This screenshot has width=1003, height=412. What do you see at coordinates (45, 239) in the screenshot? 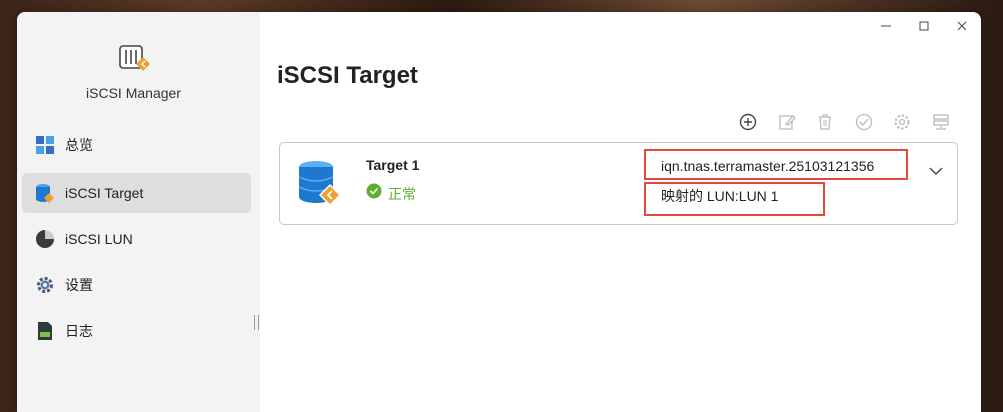
I see `lun-icon` at bounding box center [45, 239].